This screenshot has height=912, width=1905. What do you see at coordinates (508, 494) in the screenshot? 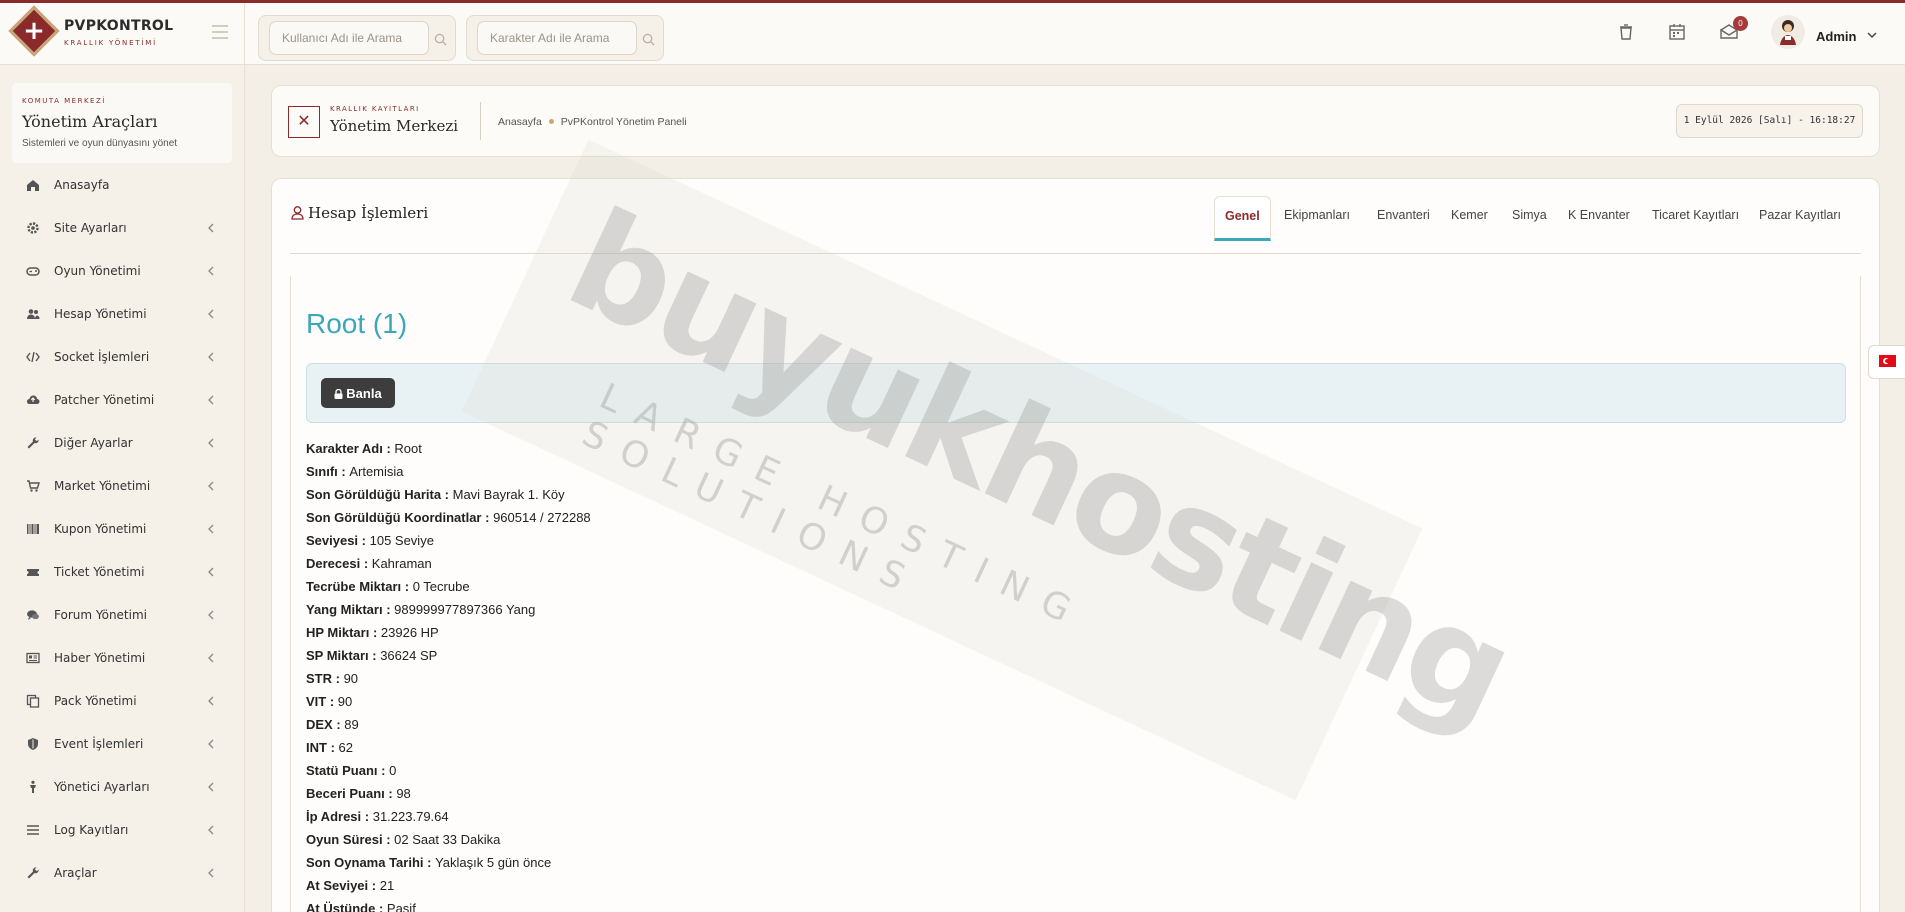
I see `info-value: Mavi Bayrak 1. Köy` at bounding box center [508, 494].